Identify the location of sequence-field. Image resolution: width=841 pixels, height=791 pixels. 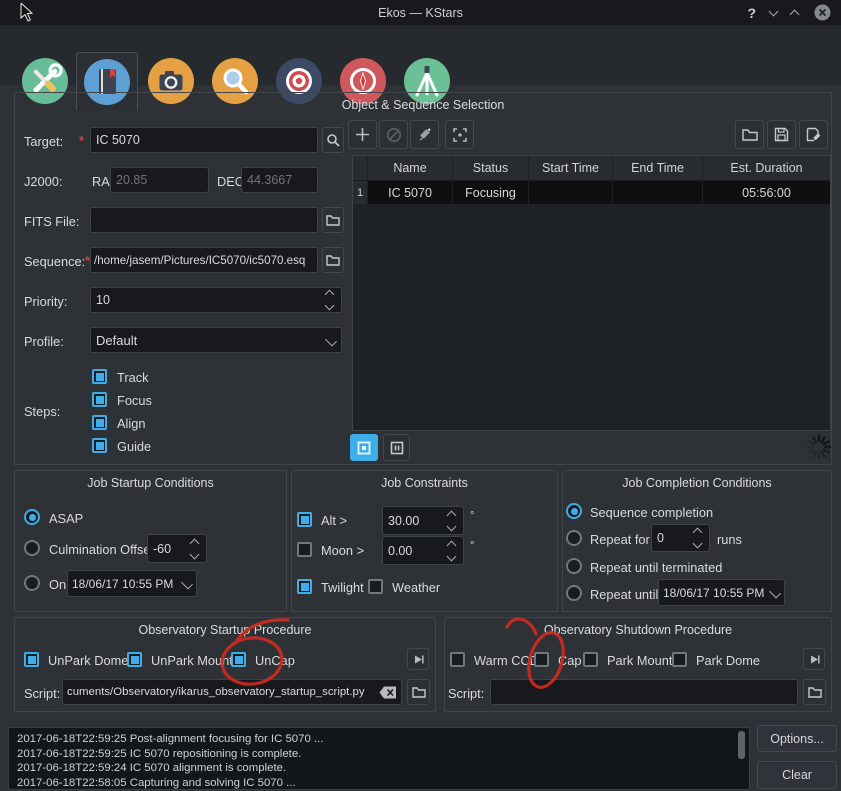
(204, 260).